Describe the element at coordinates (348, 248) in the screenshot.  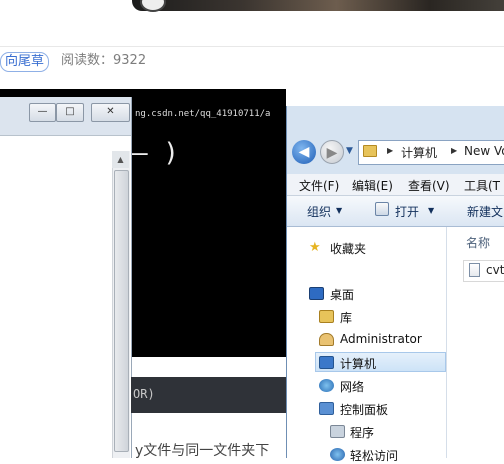
I see `nav-item-favorites: 收藏夹` at that location.